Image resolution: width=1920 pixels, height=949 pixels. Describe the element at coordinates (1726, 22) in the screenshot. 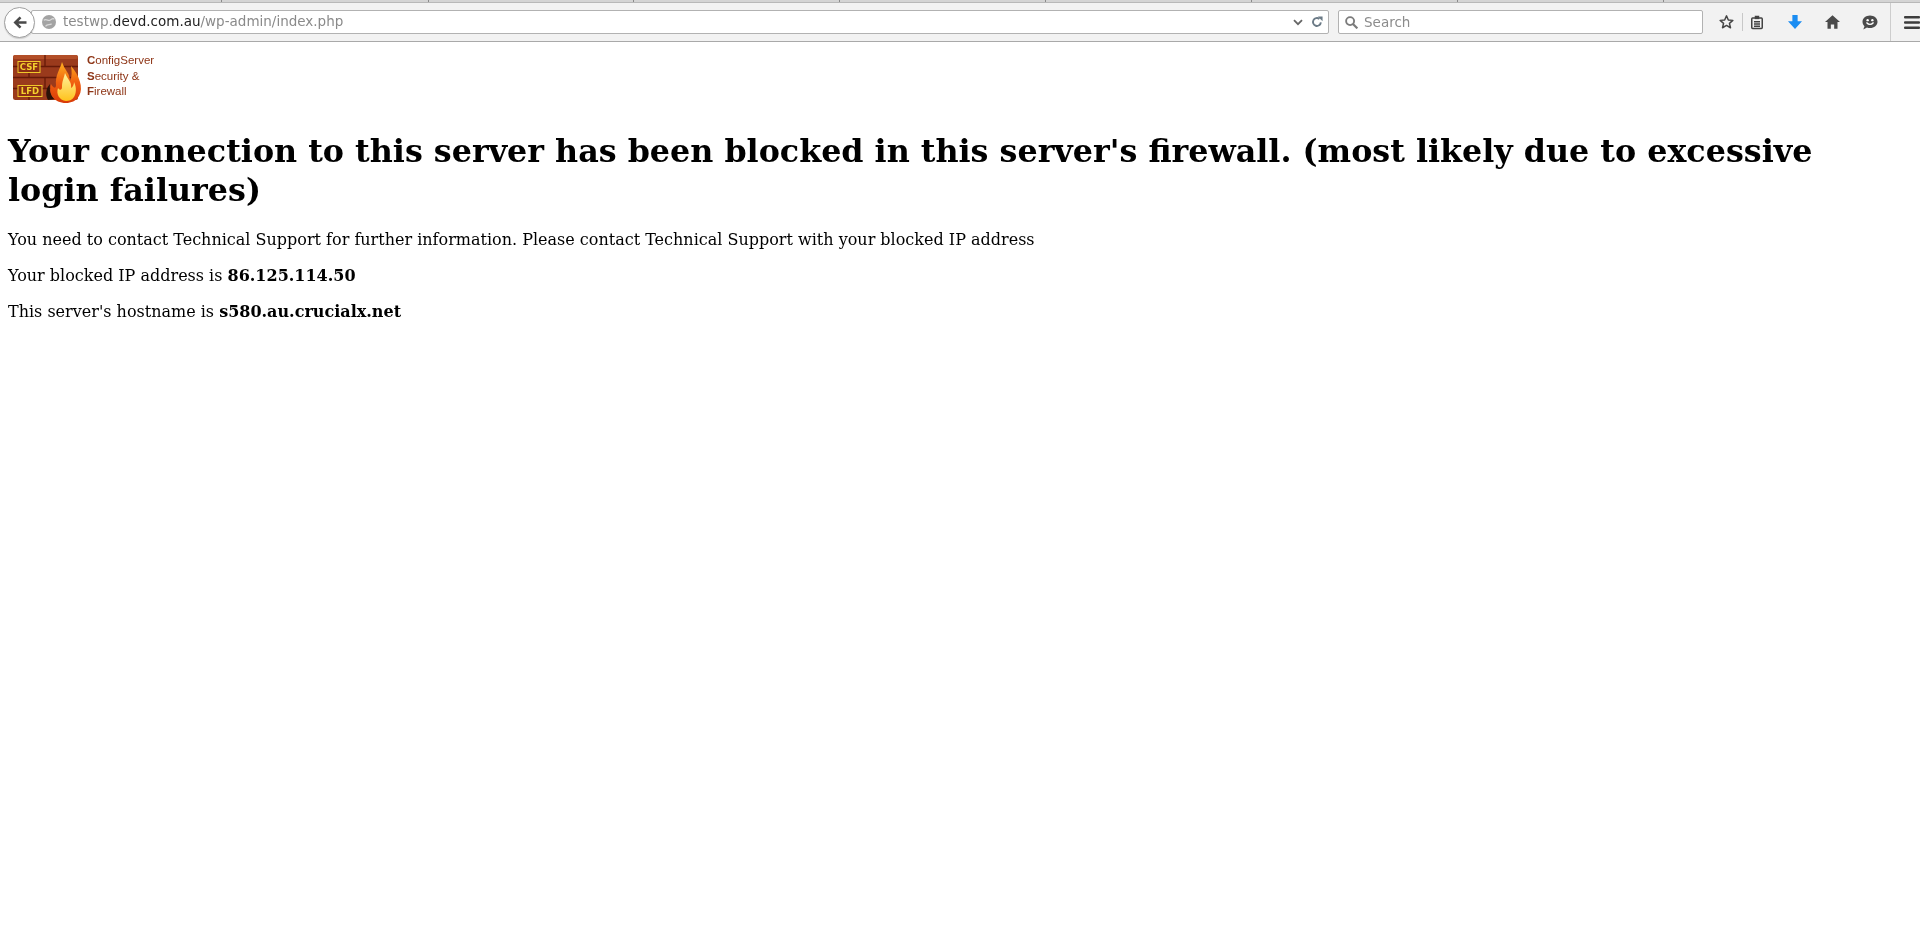

I see `star-icon` at that location.